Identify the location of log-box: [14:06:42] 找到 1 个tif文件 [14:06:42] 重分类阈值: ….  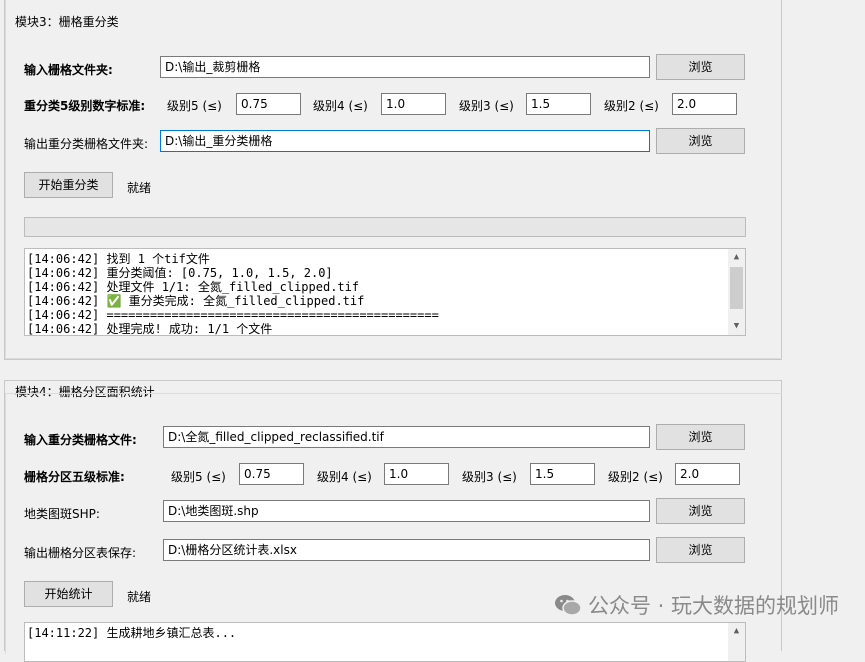
(385, 292).